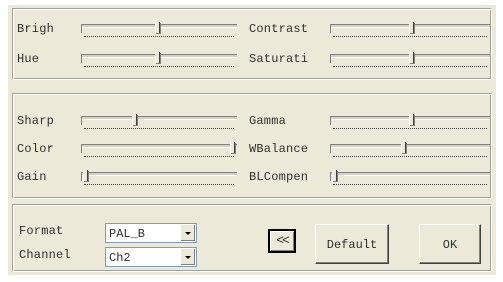  I want to click on channel-select-value: Ch2, so click(120, 258).